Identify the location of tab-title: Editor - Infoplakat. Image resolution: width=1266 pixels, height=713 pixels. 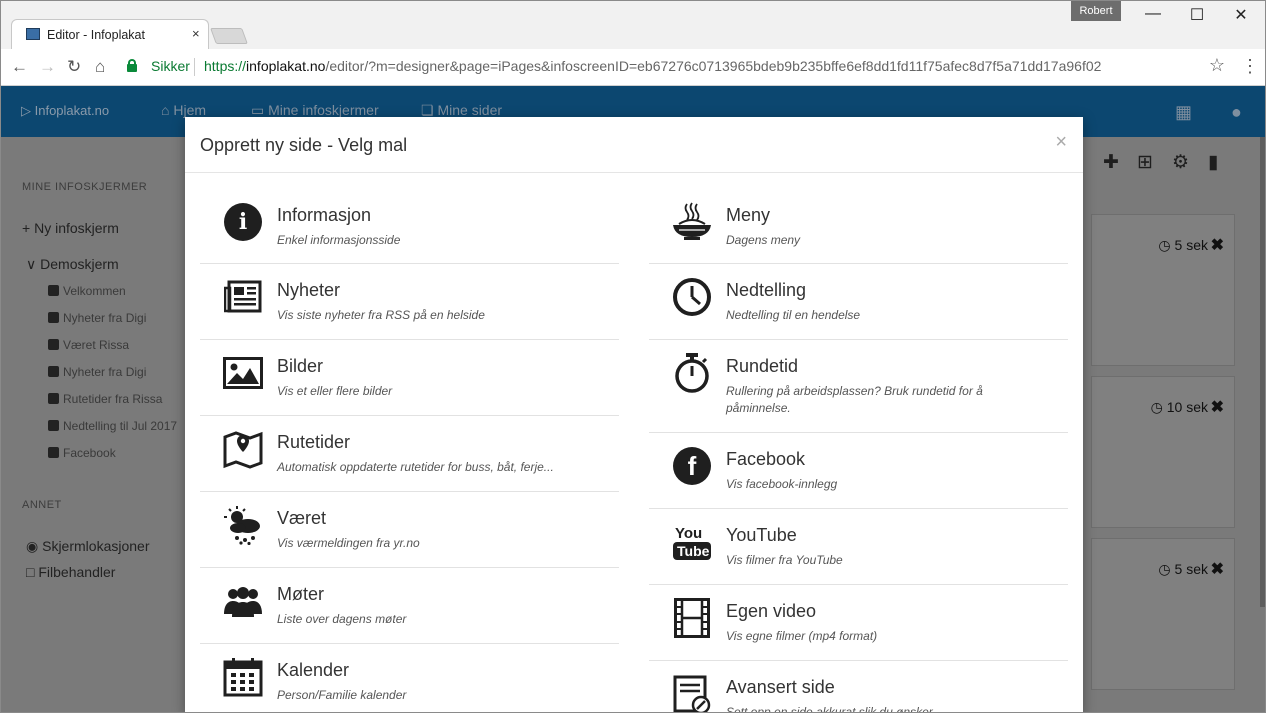
(96, 35).